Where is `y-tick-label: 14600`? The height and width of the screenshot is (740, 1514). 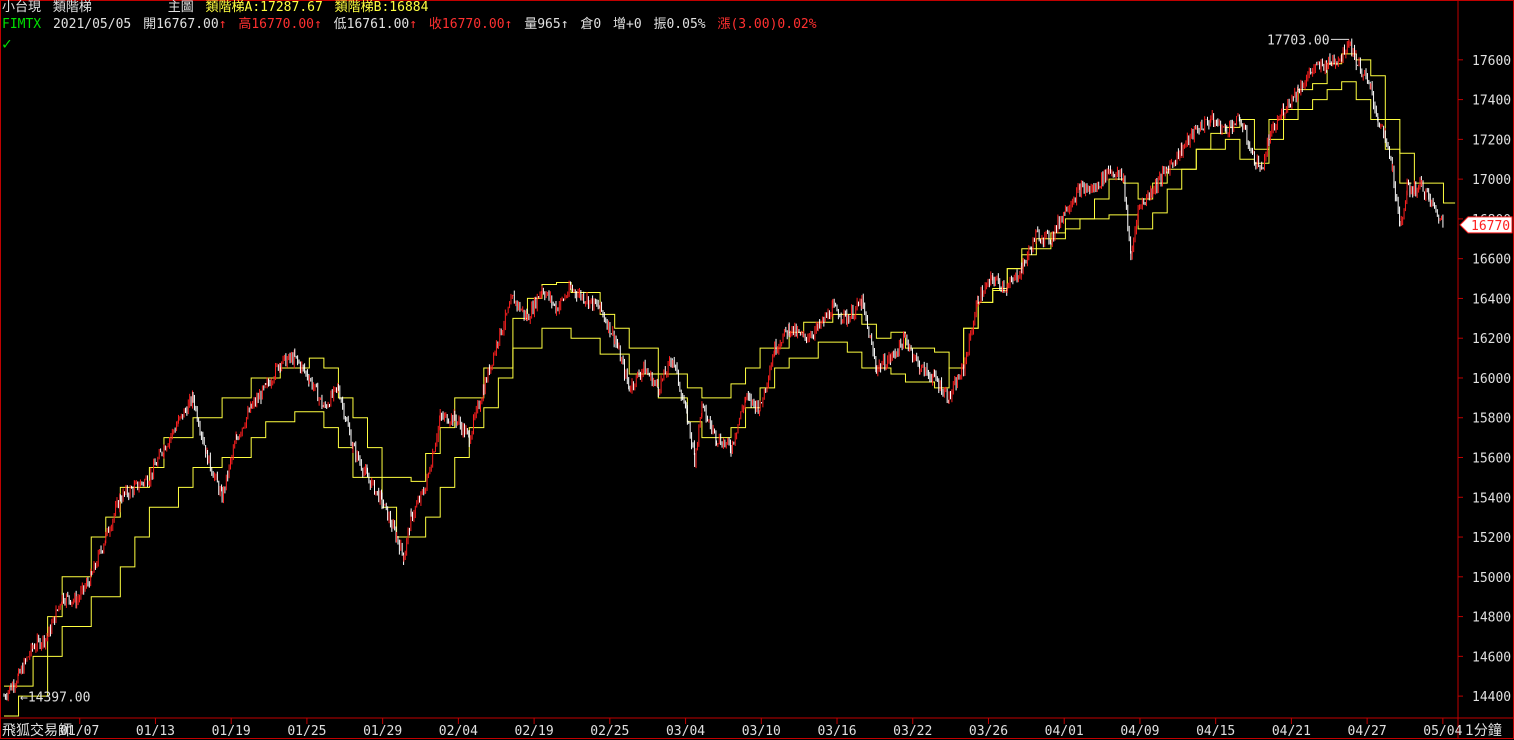 y-tick-label: 14600 is located at coordinates (1491, 657).